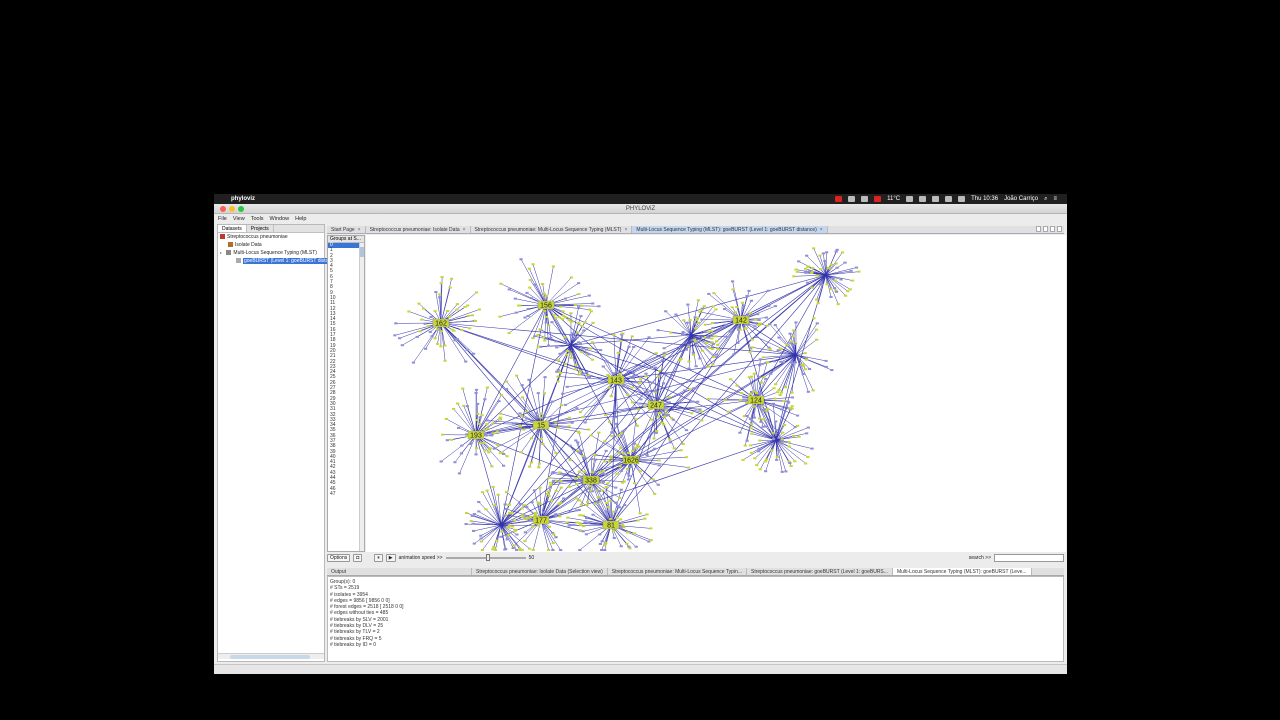  What do you see at coordinates (270, 657) in the screenshot?
I see `scrollbar-thumb` at bounding box center [270, 657].